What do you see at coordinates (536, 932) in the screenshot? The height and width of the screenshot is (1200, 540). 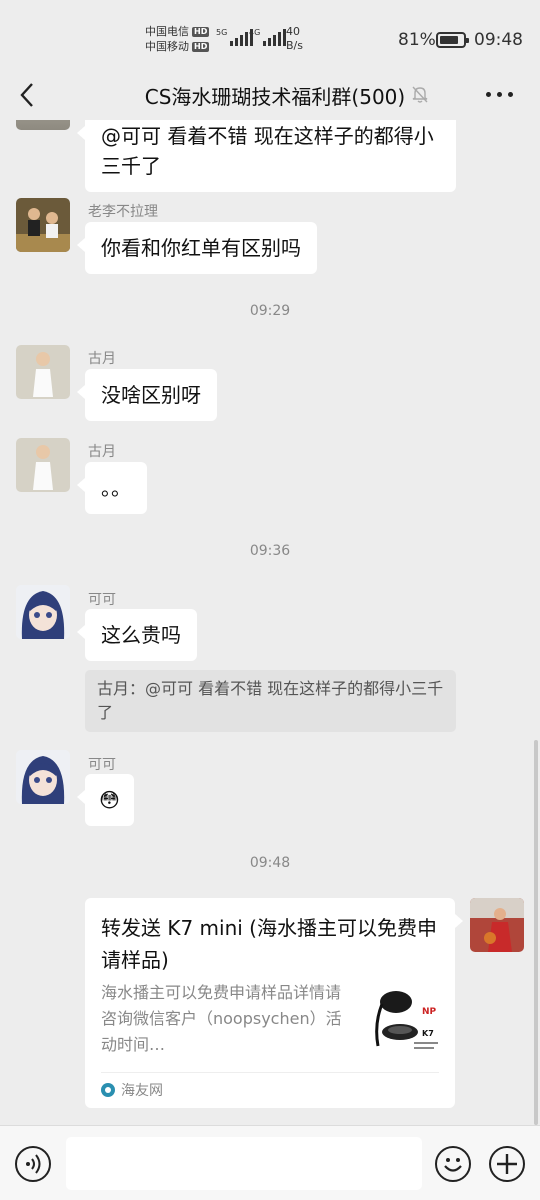 I see `scrollbar` at bounding box center [536, 932].